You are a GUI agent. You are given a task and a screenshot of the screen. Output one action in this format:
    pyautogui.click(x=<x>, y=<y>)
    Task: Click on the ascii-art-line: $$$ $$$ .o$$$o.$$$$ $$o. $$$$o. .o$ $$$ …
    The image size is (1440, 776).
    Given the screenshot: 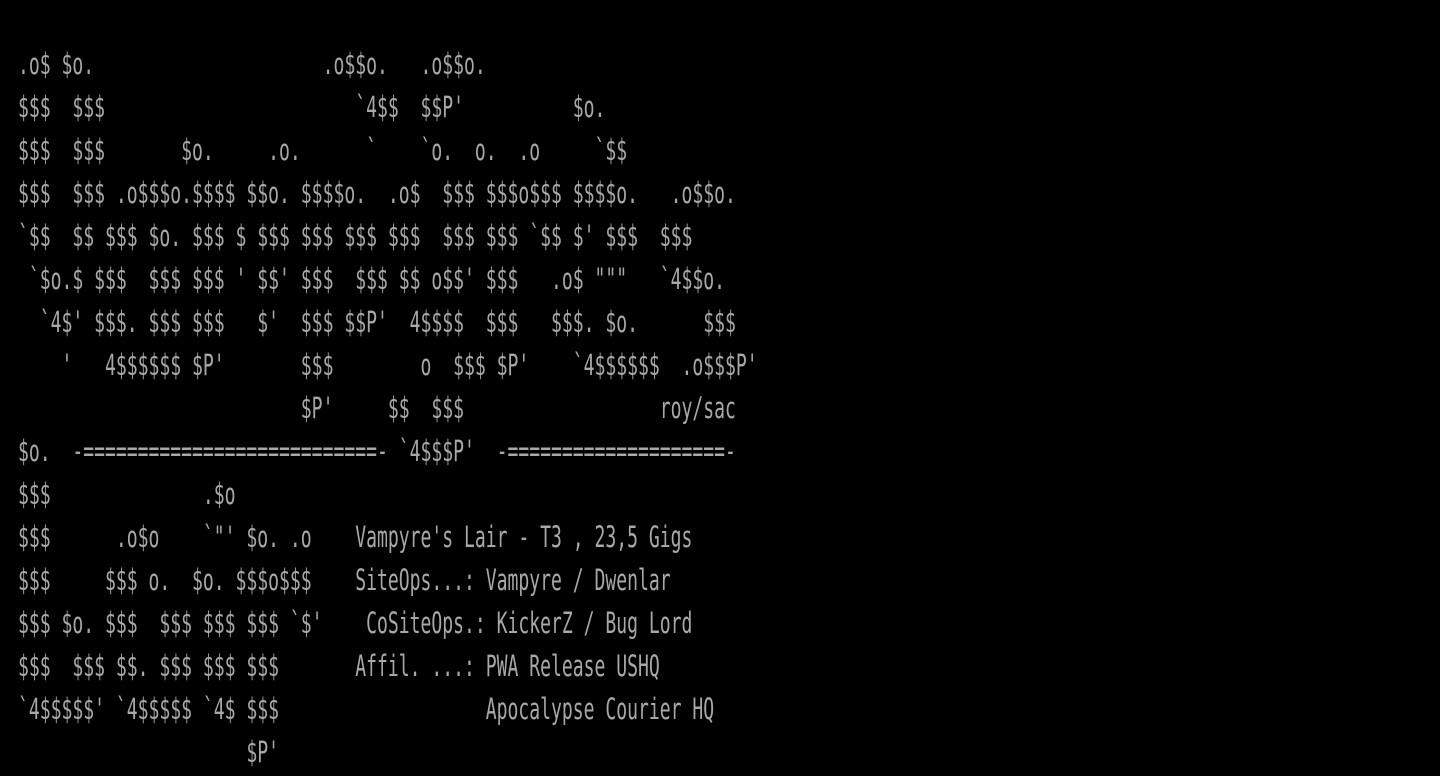 What is the action you would take?
    pyautogui.click(x=377, y=193)
    